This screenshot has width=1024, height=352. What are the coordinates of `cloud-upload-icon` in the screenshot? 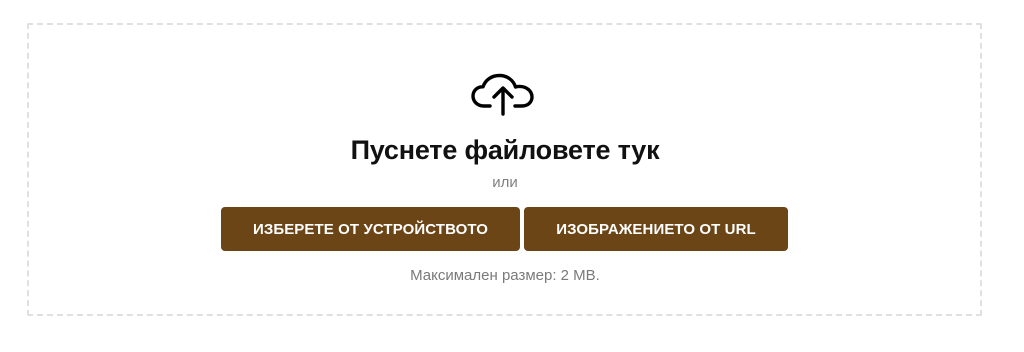 It's located at (502, 94).